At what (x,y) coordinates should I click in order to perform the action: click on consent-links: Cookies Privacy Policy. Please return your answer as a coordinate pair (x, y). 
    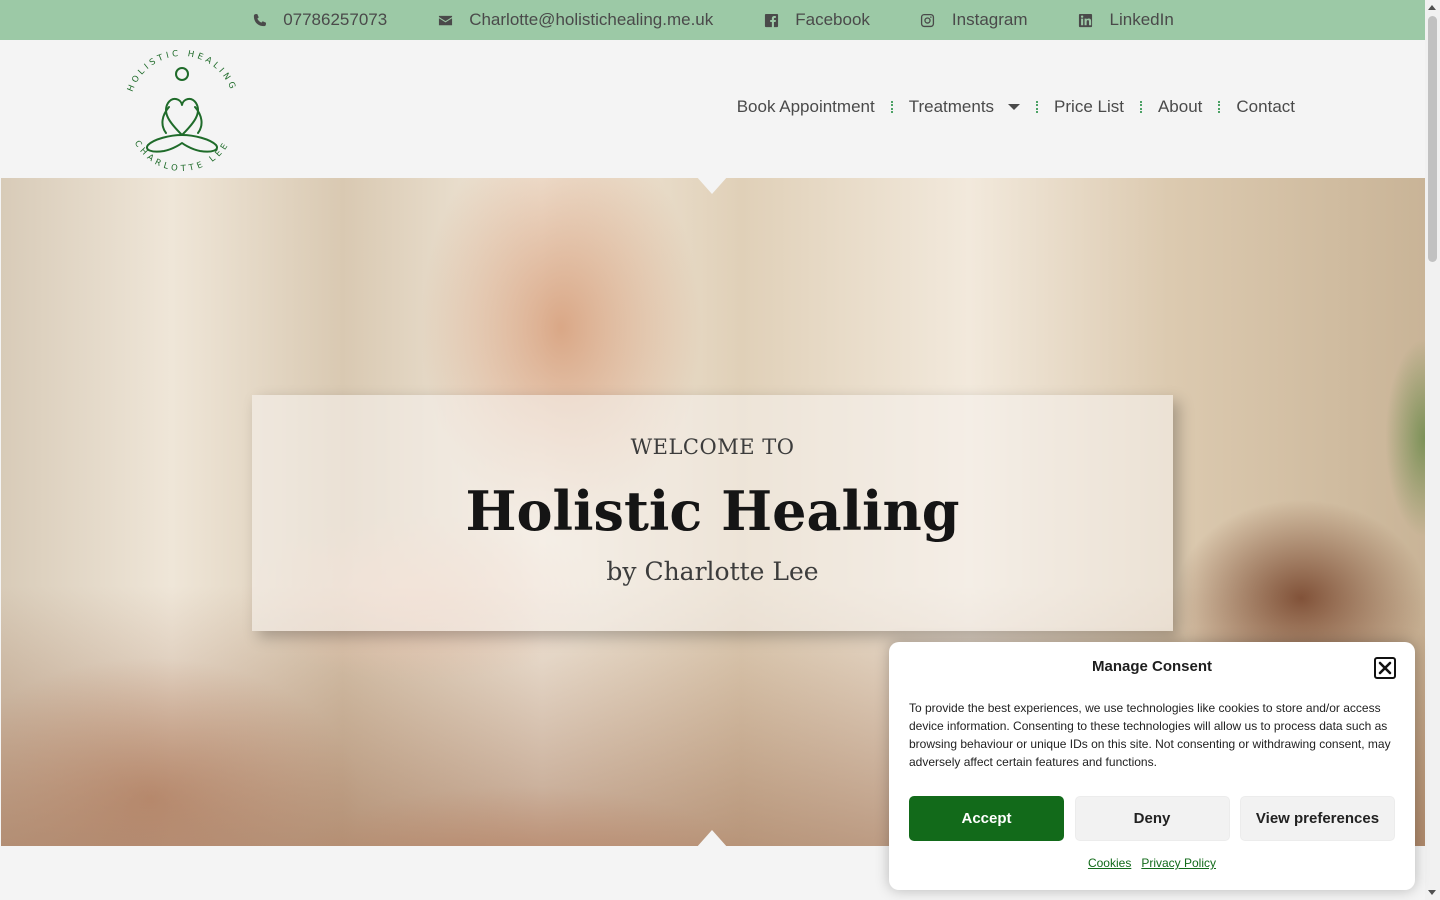
    Looking at the image, I should click on (1152, 863).